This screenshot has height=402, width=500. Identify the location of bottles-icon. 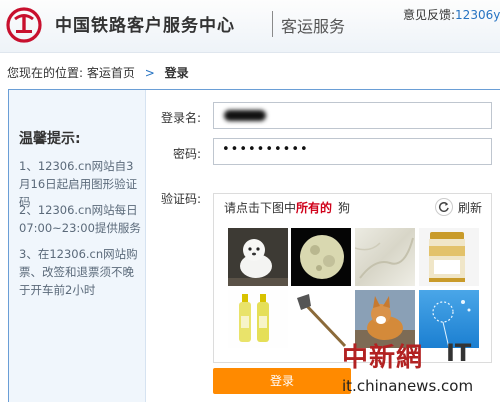
(254, 318).